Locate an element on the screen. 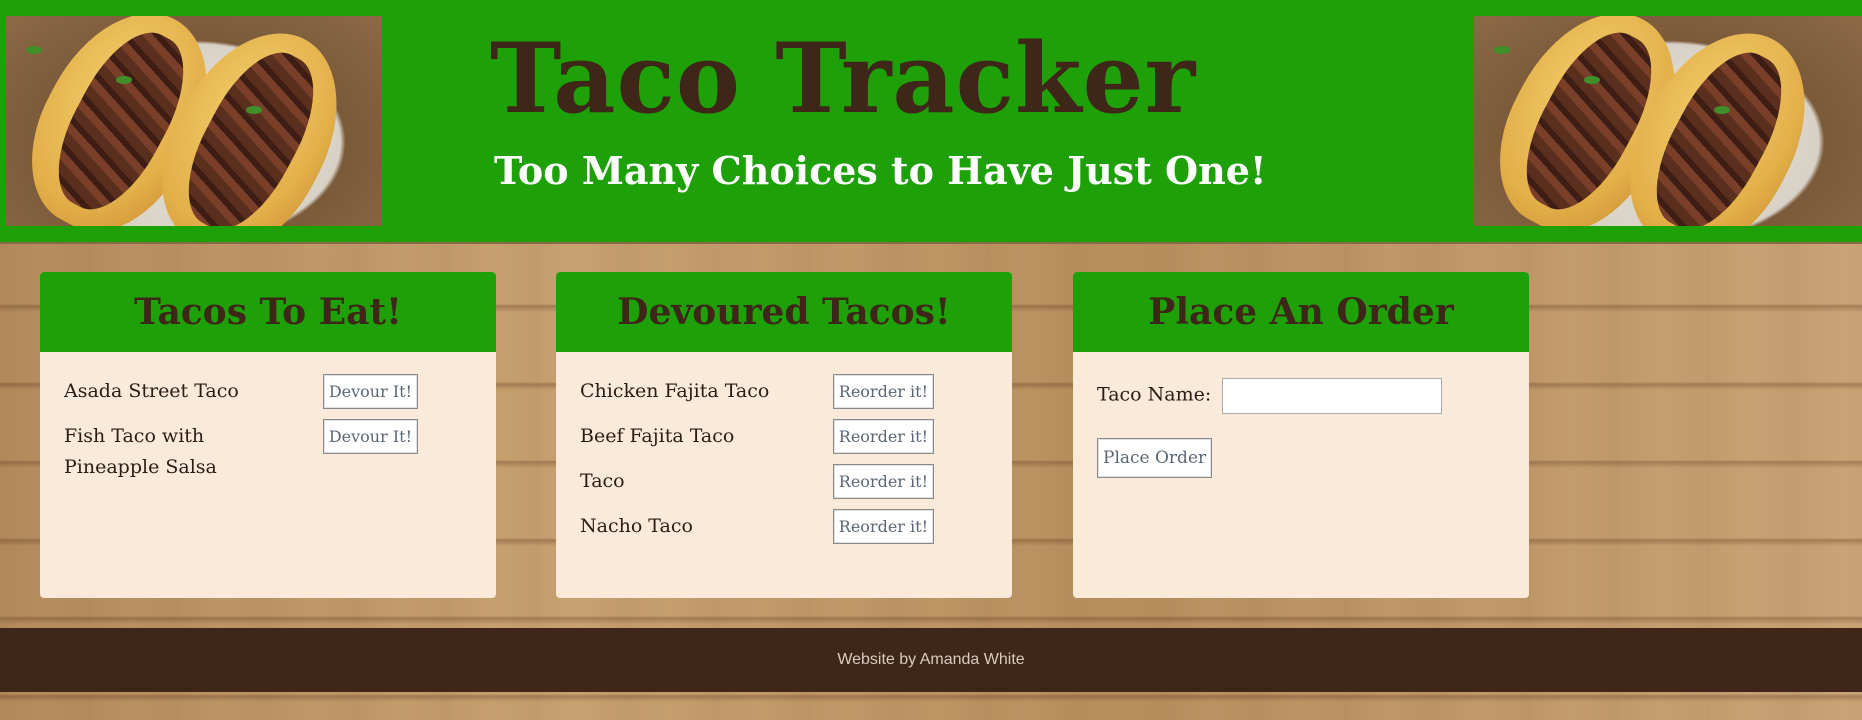 The height and width of the screenshot is (720, 1862). taco-name-label: Taco Name: is located at coordinates (1154, 394).